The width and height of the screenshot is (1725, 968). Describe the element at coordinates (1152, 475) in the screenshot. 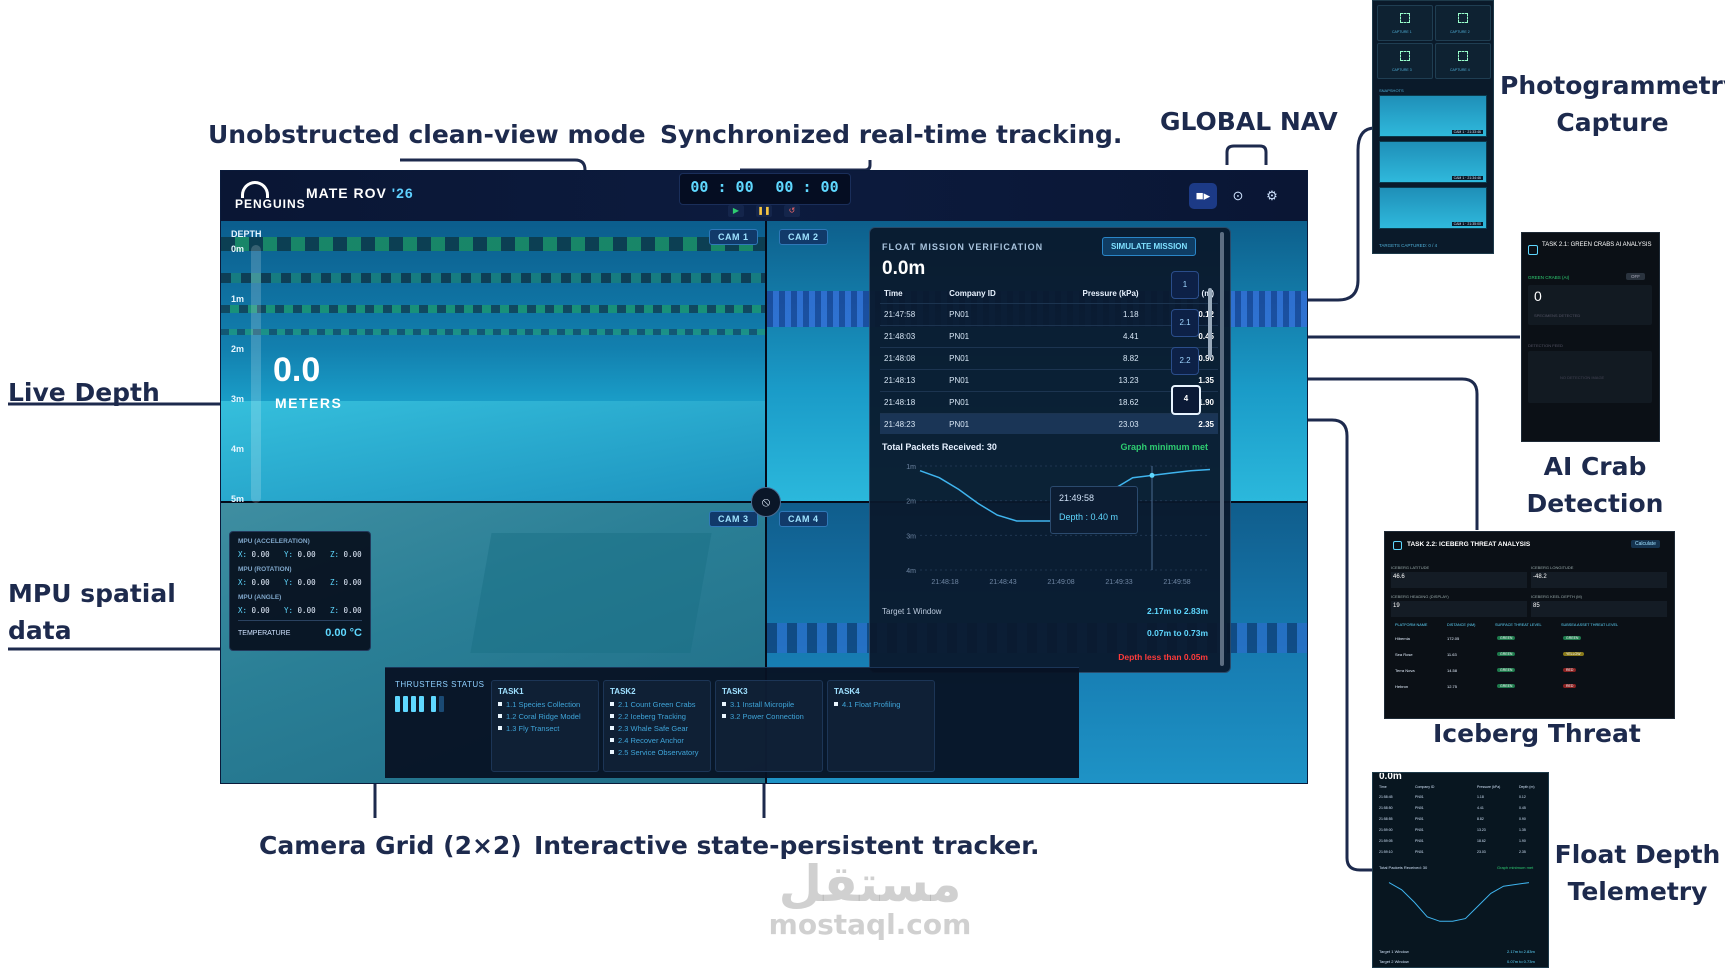

I see `chart-hover-point` at that location.